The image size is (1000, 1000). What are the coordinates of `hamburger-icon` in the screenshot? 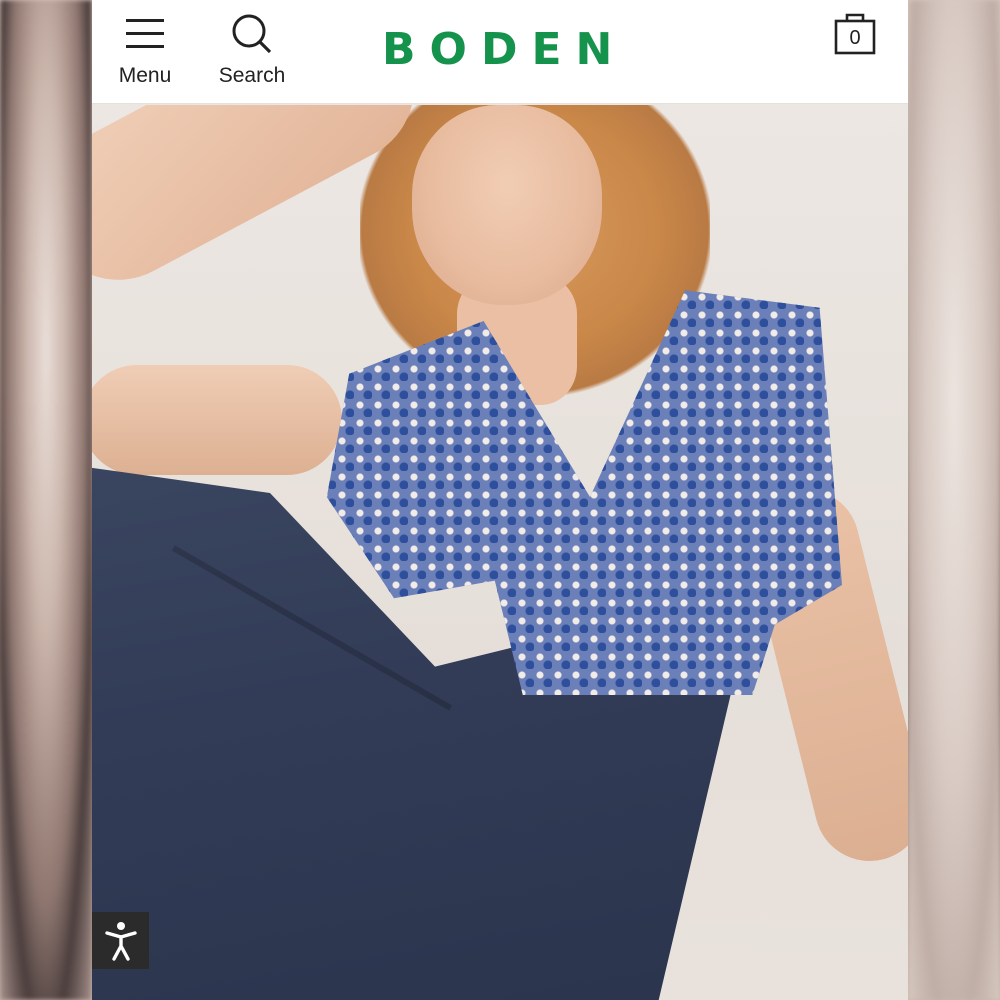 It's located at (145, 34).